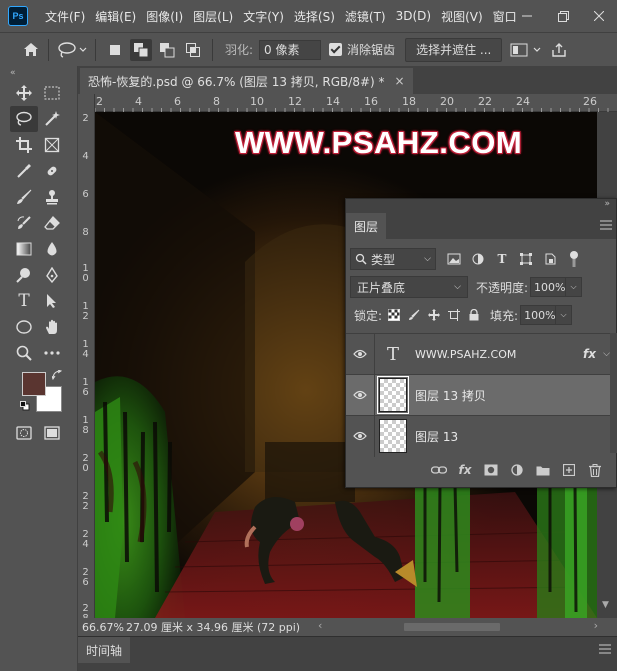 Image resolution: width=617 pixels, height=671 pixels. Describe the element at coordinates (52, 223) in the screenshot. I see `eraser-tool-icon` at that location.